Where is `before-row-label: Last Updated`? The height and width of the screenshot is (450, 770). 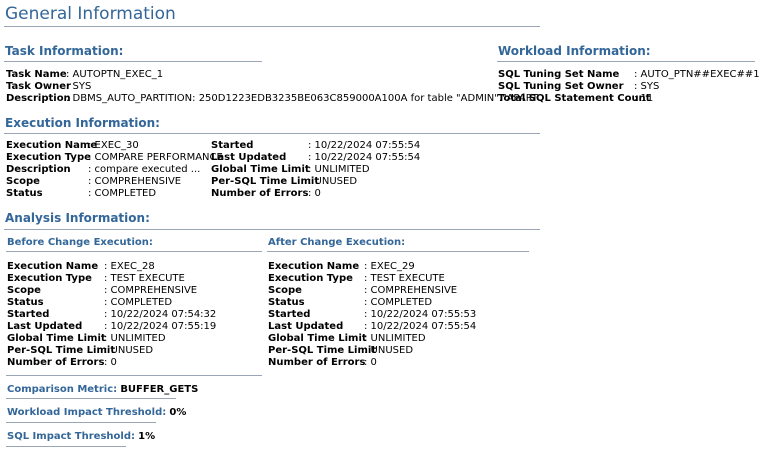
before-row-label: Last Updated is located at coordinates (45, 326).